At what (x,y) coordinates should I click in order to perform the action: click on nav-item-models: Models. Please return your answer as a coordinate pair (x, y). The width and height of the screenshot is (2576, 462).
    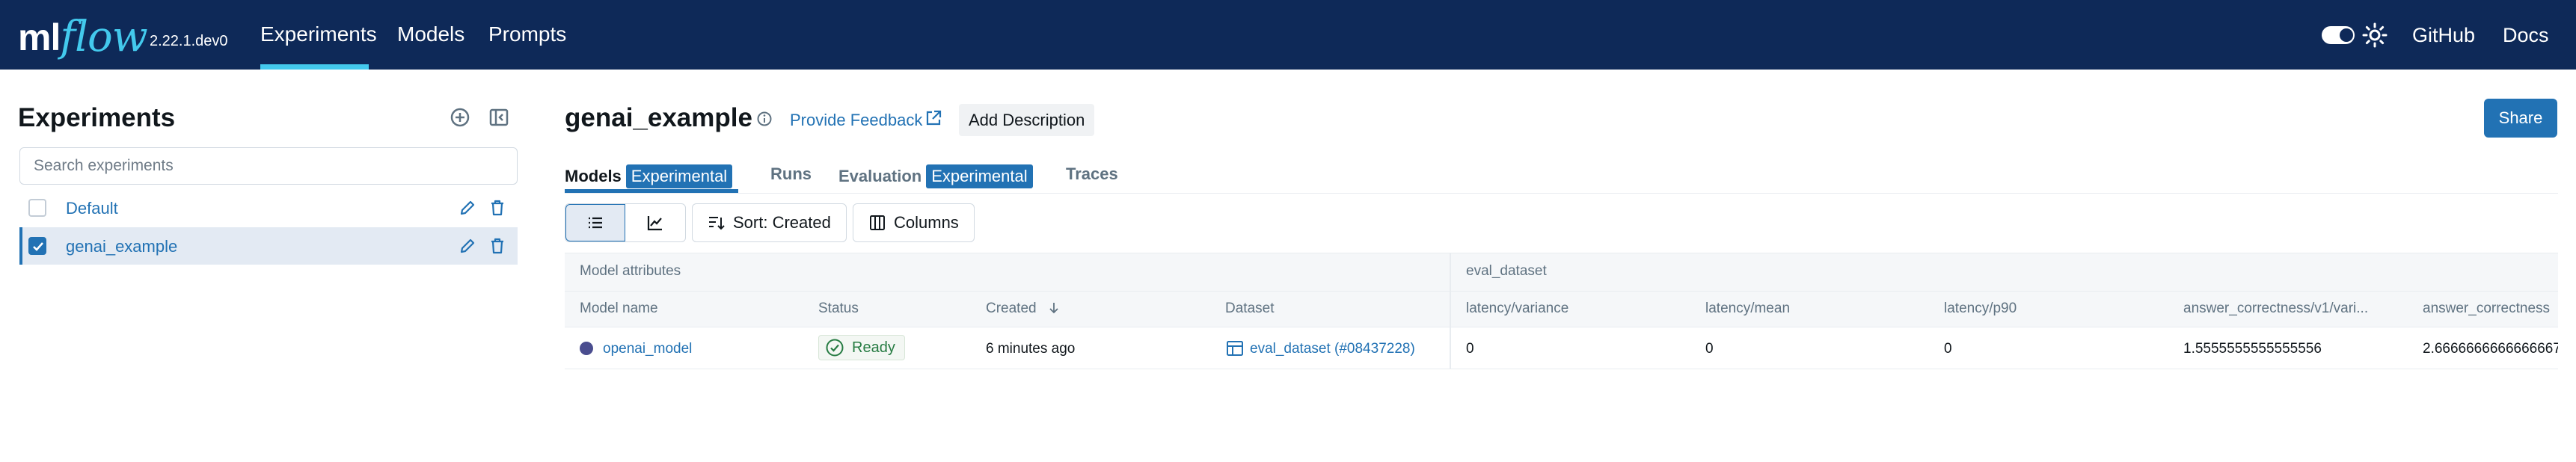
    Looking at the image, I should click on (430, 34).